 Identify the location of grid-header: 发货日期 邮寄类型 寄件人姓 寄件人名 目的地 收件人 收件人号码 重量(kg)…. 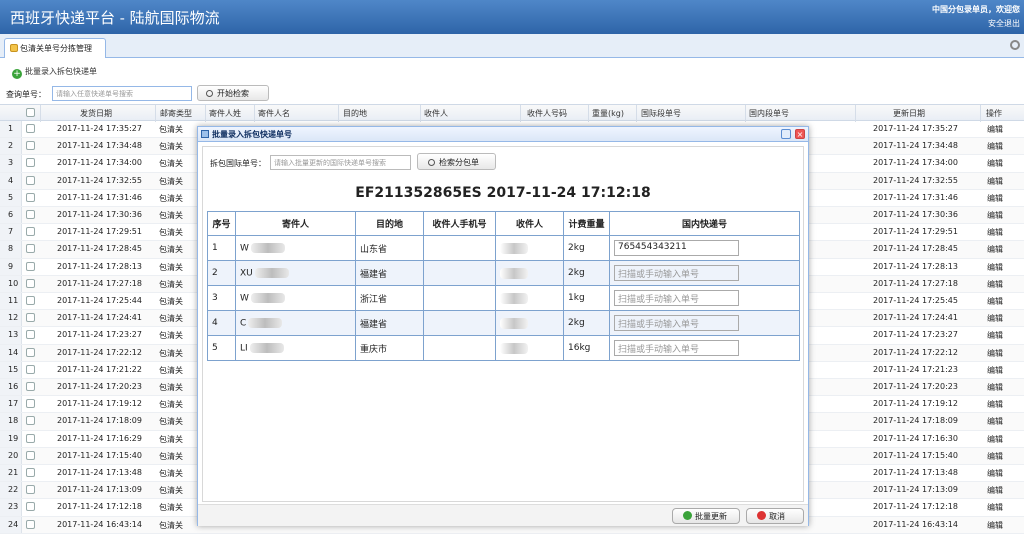
(512, 113).